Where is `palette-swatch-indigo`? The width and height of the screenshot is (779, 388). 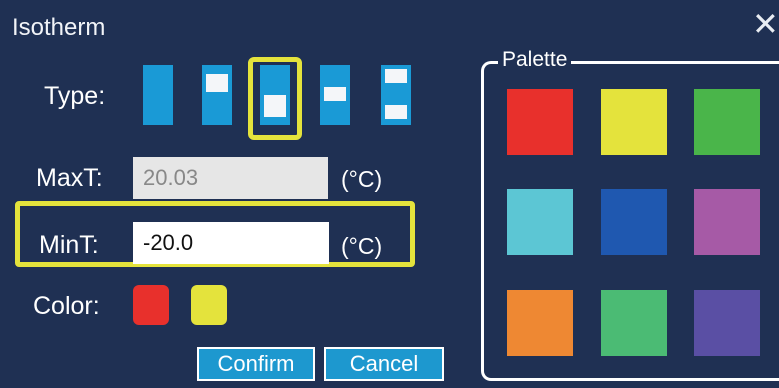
palette-swatch-indigo is located at coordinates (727, 323).